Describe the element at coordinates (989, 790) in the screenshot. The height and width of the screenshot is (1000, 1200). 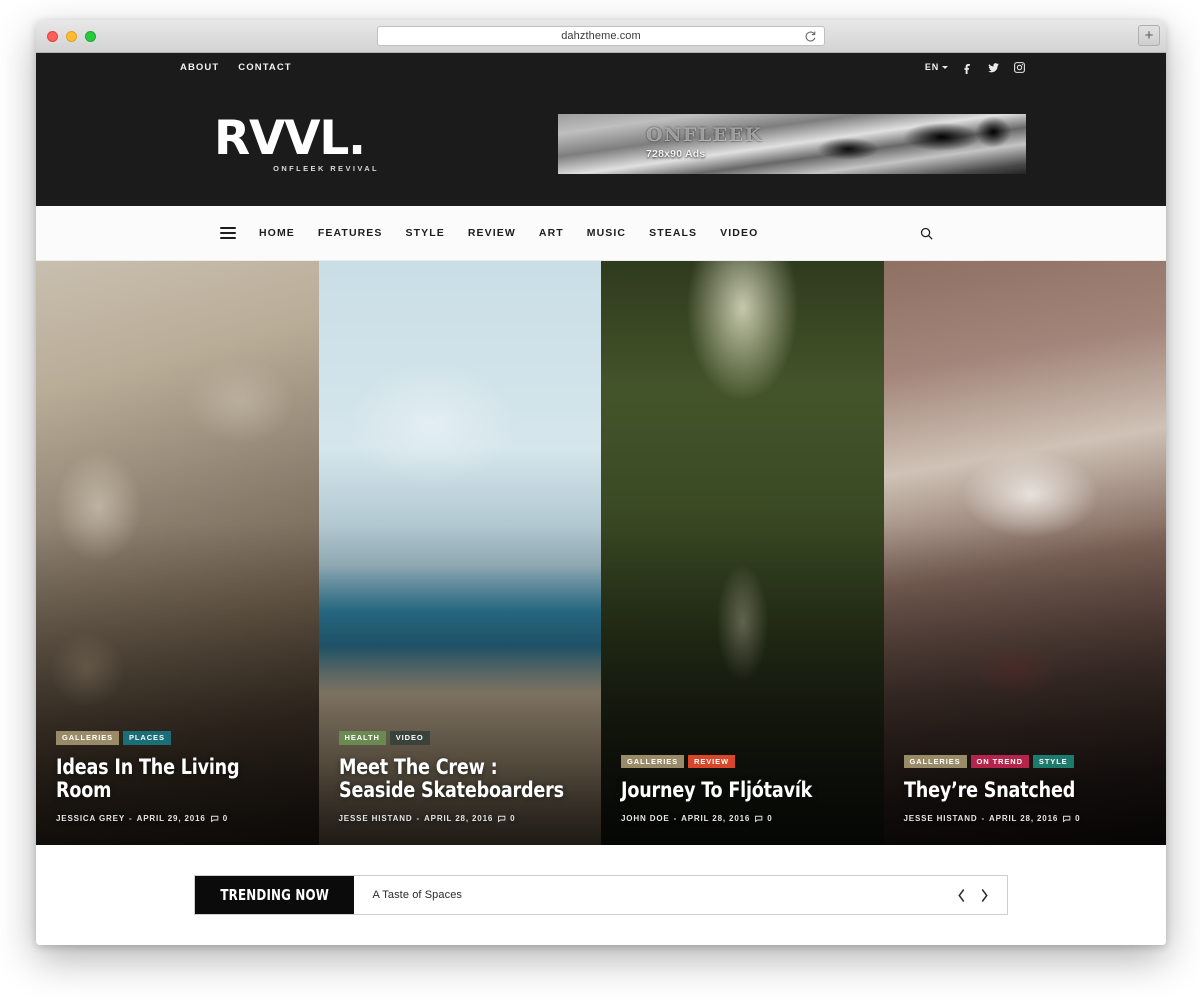
I see `hero-card-title: They’re Snatched` at that location.